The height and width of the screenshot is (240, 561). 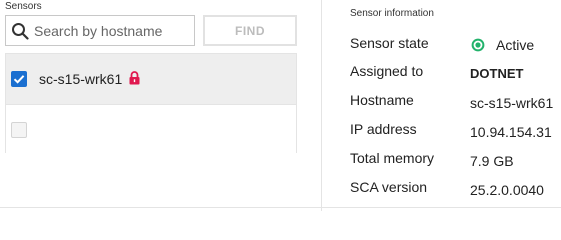 What do you see at coordinates (515, 45) in the screenshot?
I see `sensor-state-value: Active` at bounding box center [515, 45].